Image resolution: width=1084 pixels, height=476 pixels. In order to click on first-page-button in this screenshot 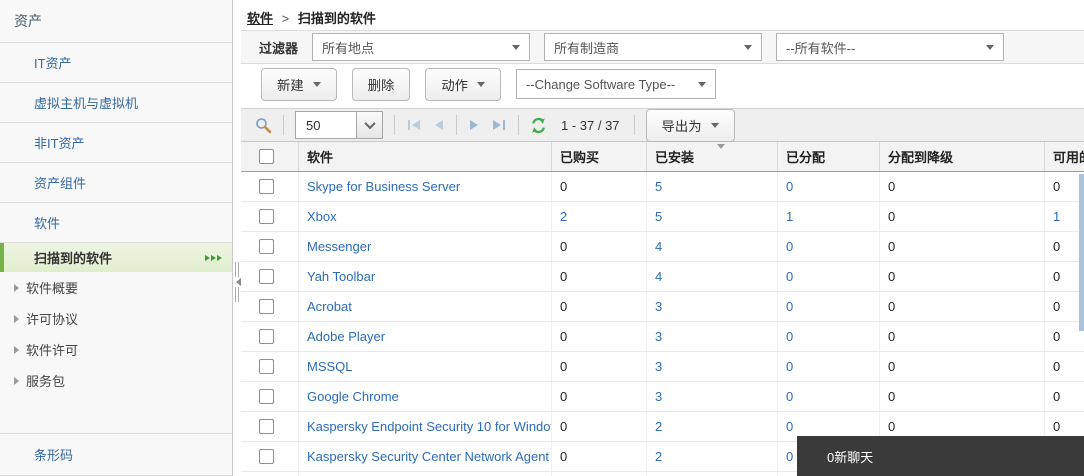, I will do `click(414, 125)`.